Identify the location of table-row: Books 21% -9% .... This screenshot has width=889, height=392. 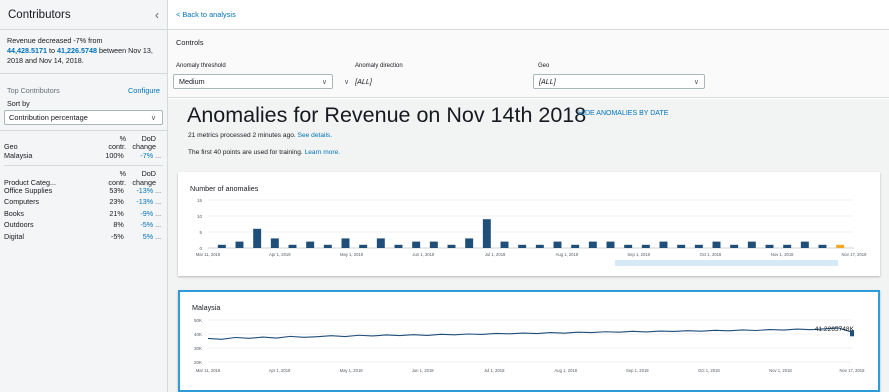
(83, 213).